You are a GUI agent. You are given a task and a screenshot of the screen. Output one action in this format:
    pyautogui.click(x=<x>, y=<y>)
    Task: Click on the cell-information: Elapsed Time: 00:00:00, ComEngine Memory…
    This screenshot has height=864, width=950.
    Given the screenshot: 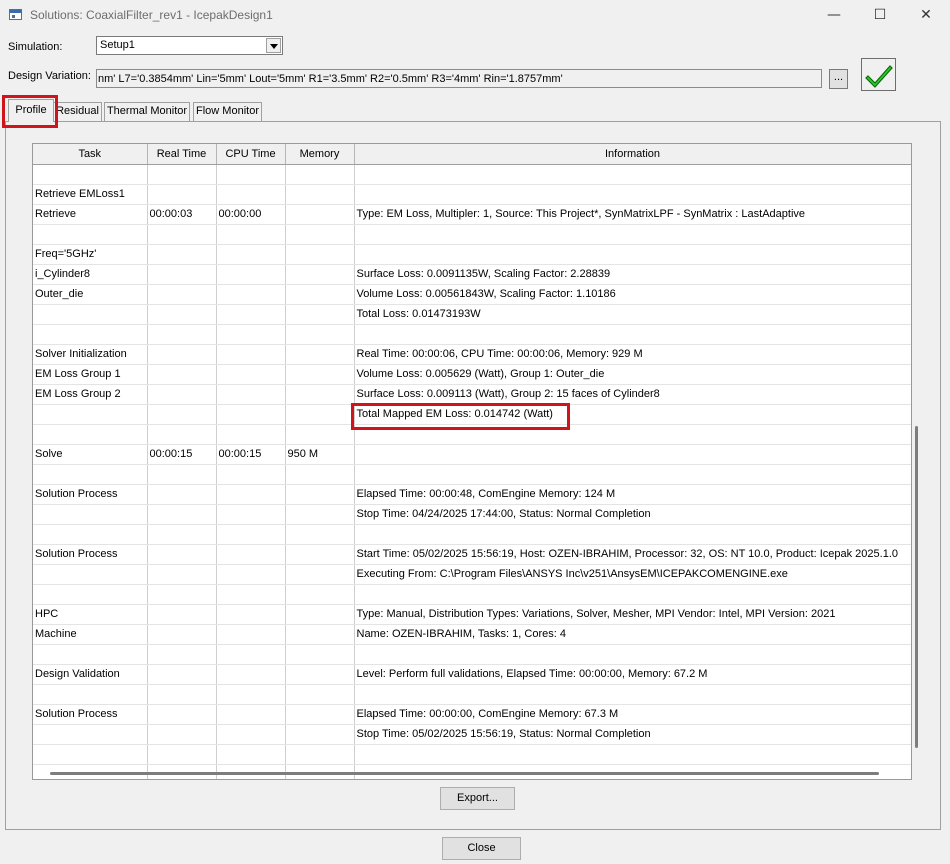 What is the action you would take?
    pyautogui.click(x=632, y=714)
    